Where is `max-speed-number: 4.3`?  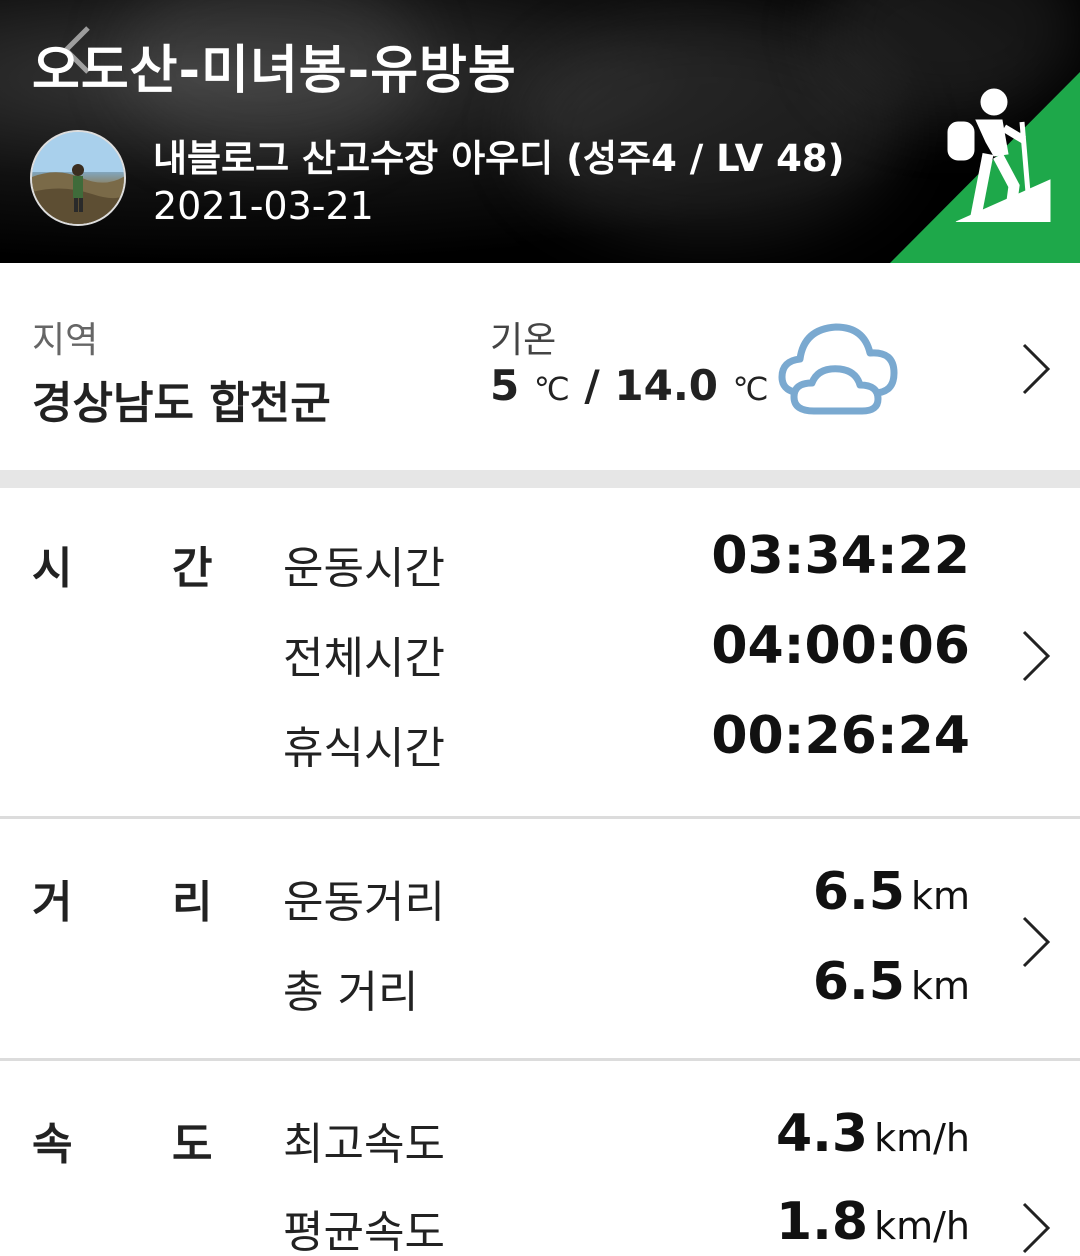 max-speed-number: 4.3 is located at coordinates (822, 1134).